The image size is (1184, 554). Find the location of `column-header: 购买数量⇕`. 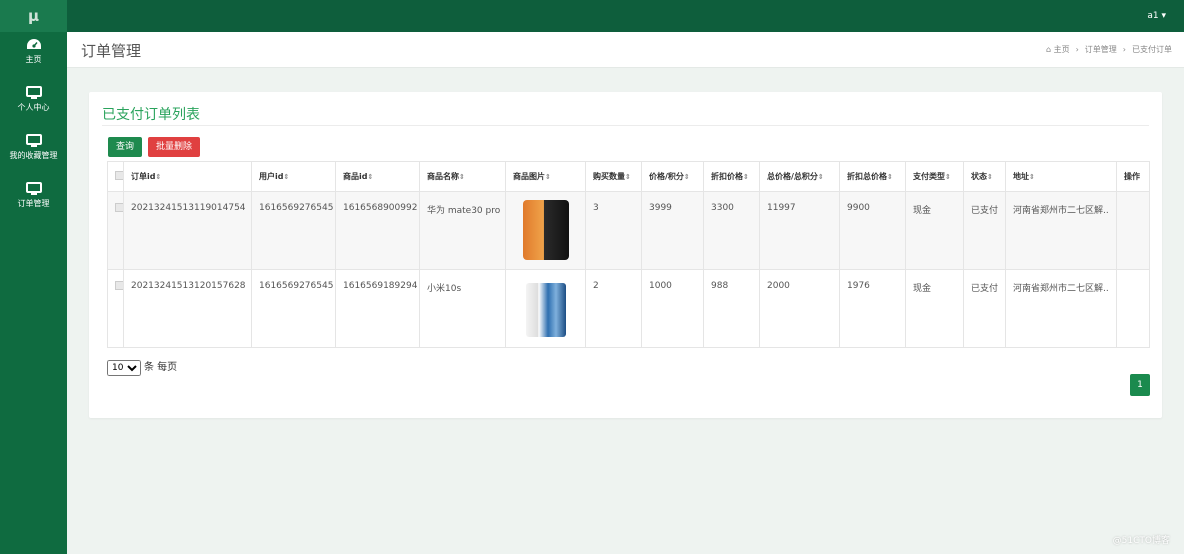

column-header: 购买数量⇕ is located at coordinates (613, 176).